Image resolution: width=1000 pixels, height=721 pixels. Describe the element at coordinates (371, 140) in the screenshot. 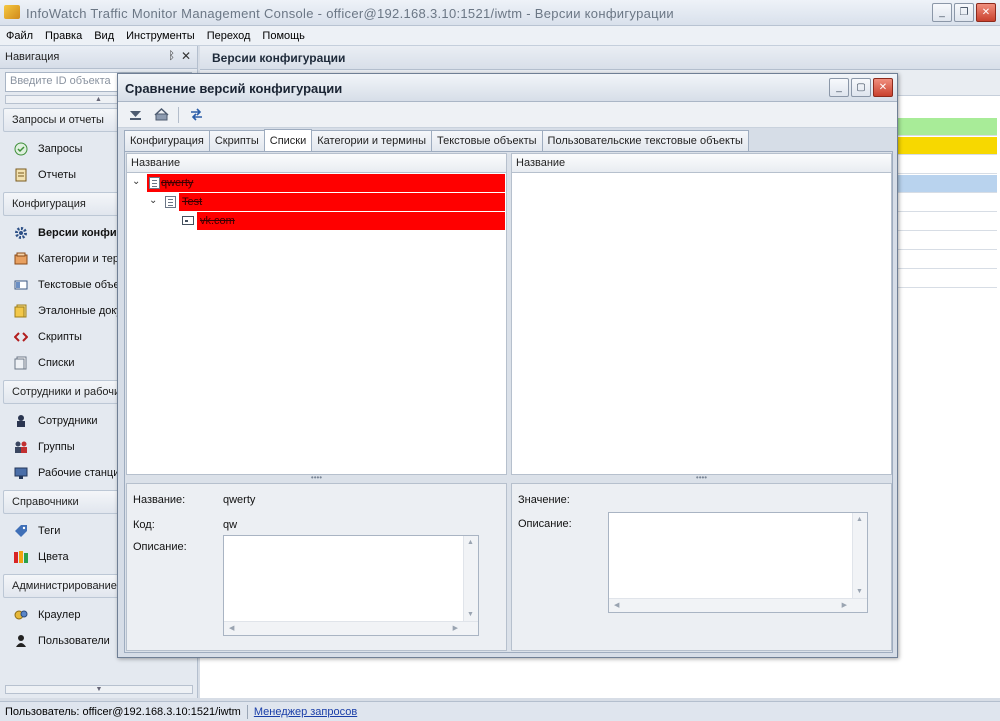

I see `tab-categories-terms: Категории и термины` at that location.